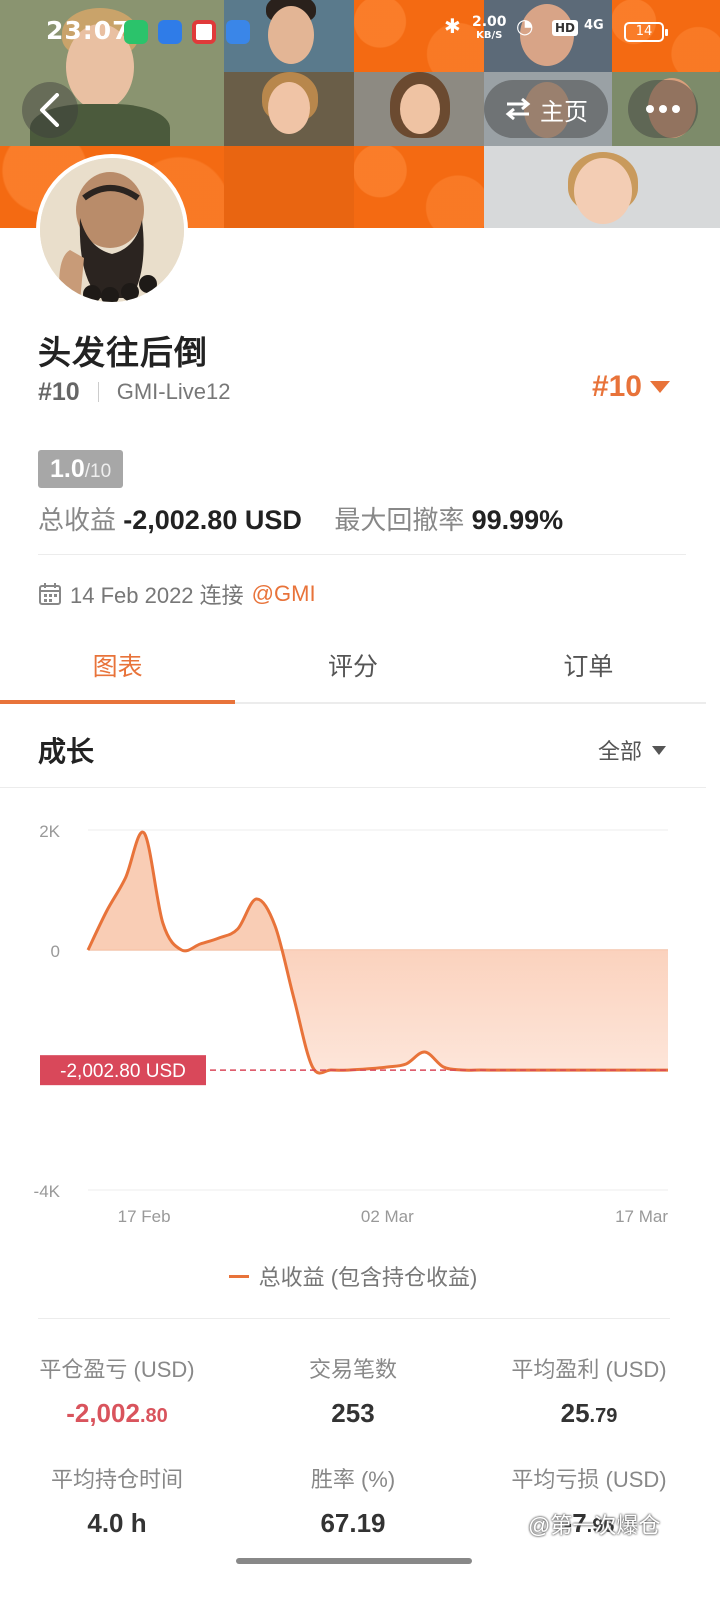  Describe the element at coordinates (66, 751) in the screenshot. I see `section-title: 成长` at that location.